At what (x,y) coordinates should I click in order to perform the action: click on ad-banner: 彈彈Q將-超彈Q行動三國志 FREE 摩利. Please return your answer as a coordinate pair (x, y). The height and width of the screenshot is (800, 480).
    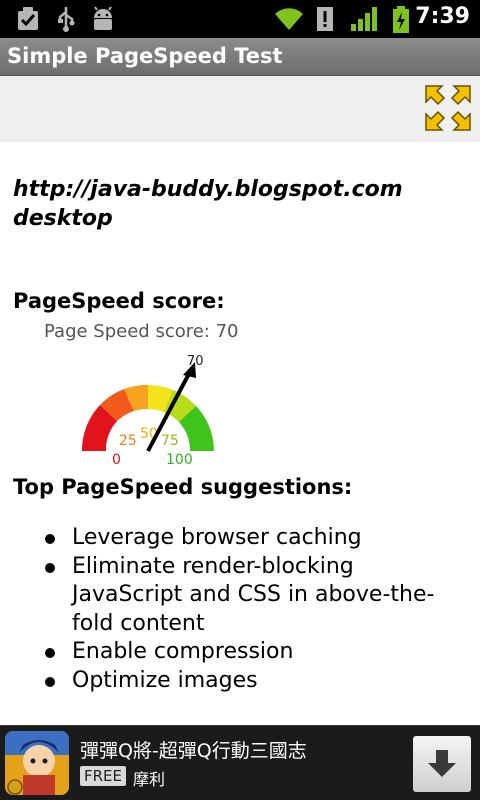
    Looking at the image, I should click on (240, 762).